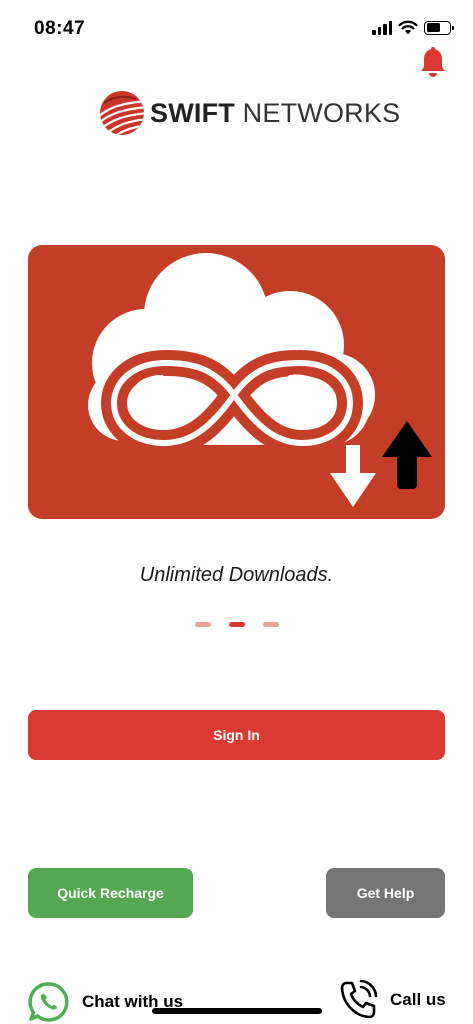  Describe the element at coordinates (418, 999) in the screenshot. I see `call-us-label: Call us` at that location.